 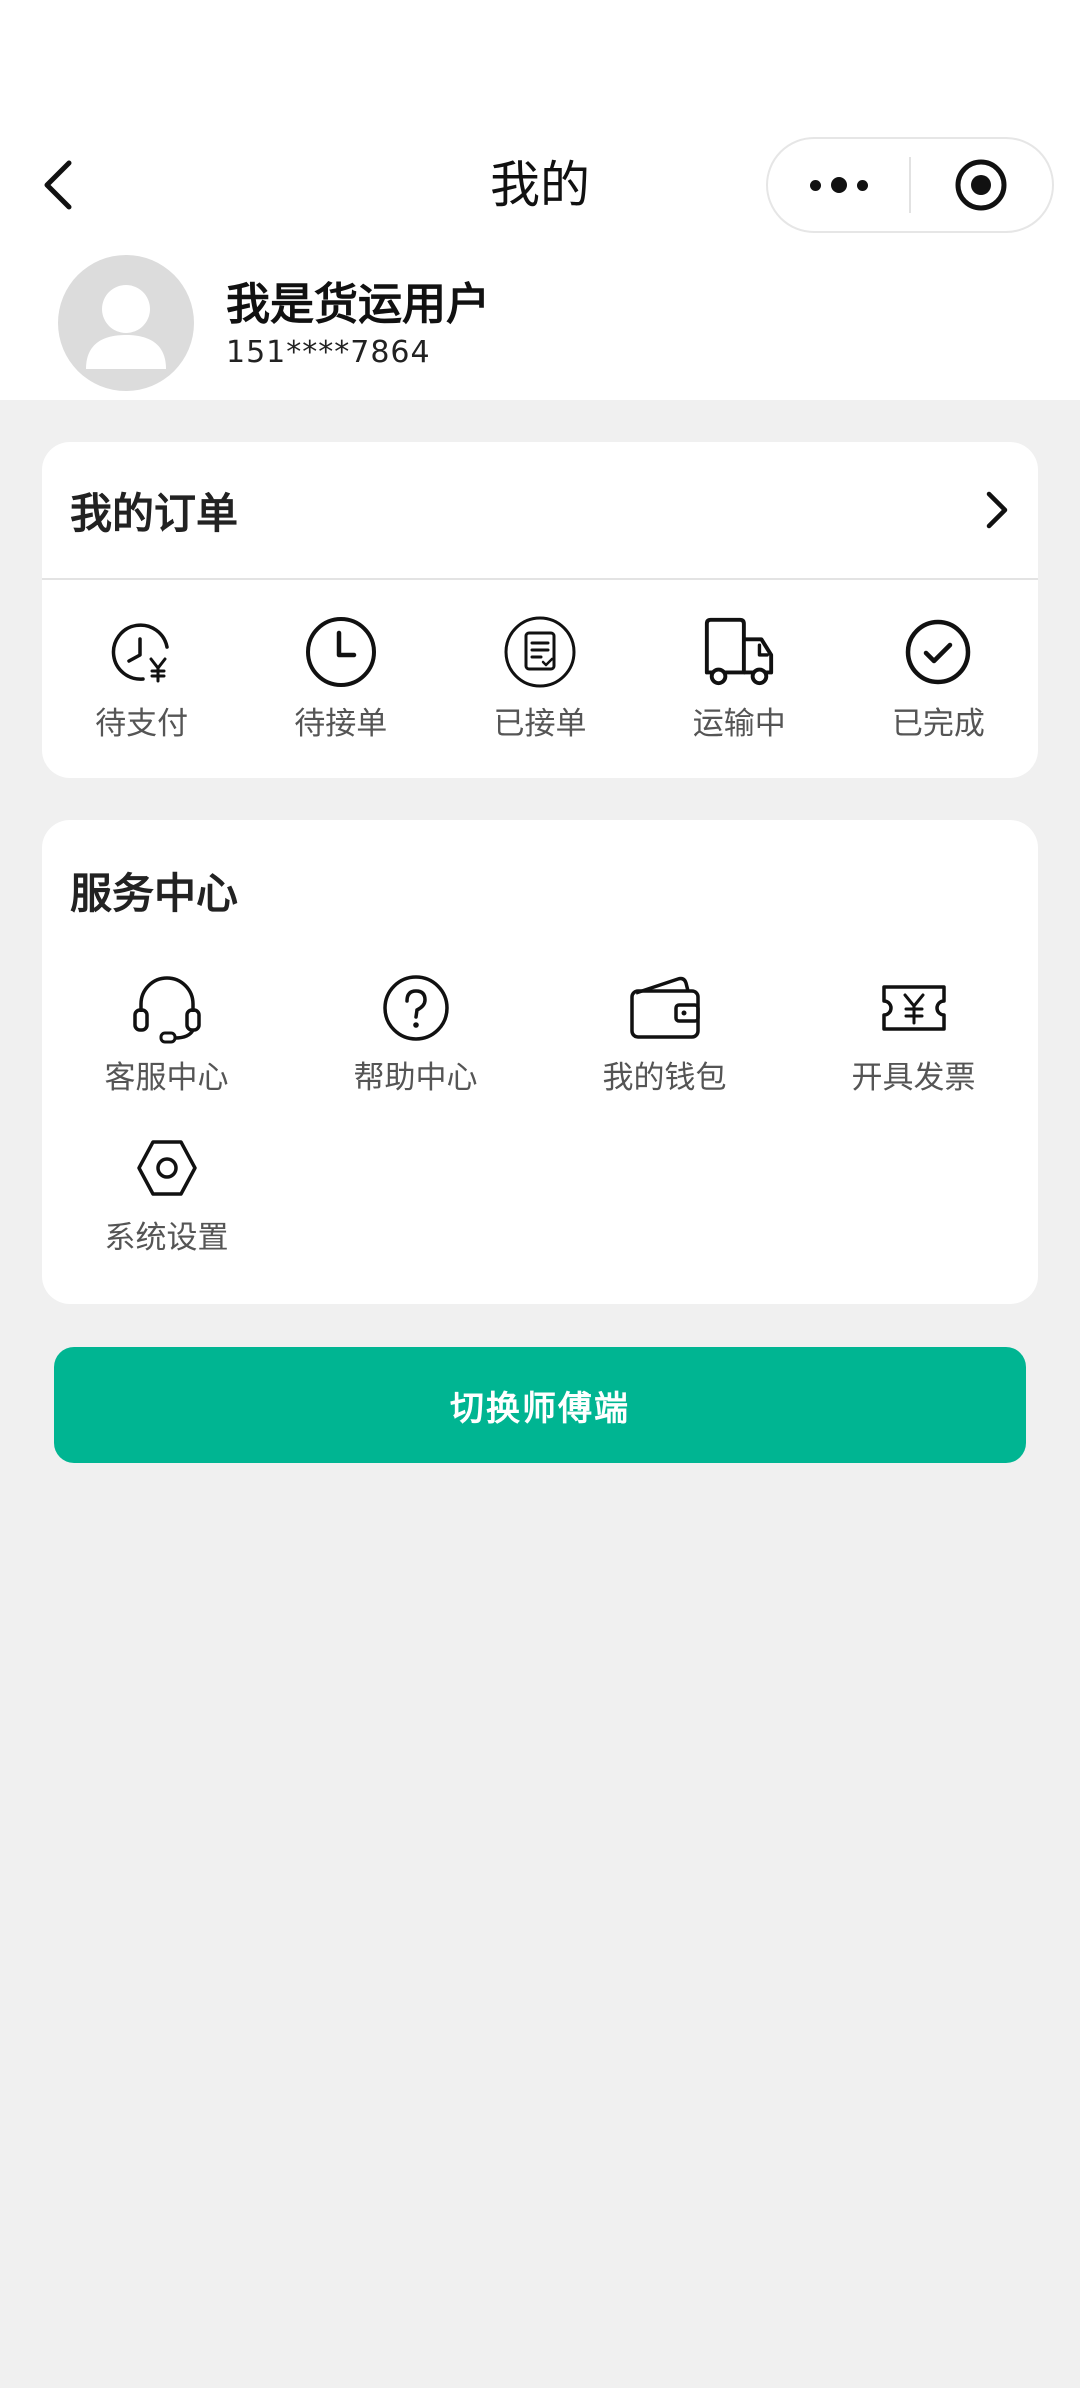 I want to click on close-mini-program-button, so click(x=981, y=185).